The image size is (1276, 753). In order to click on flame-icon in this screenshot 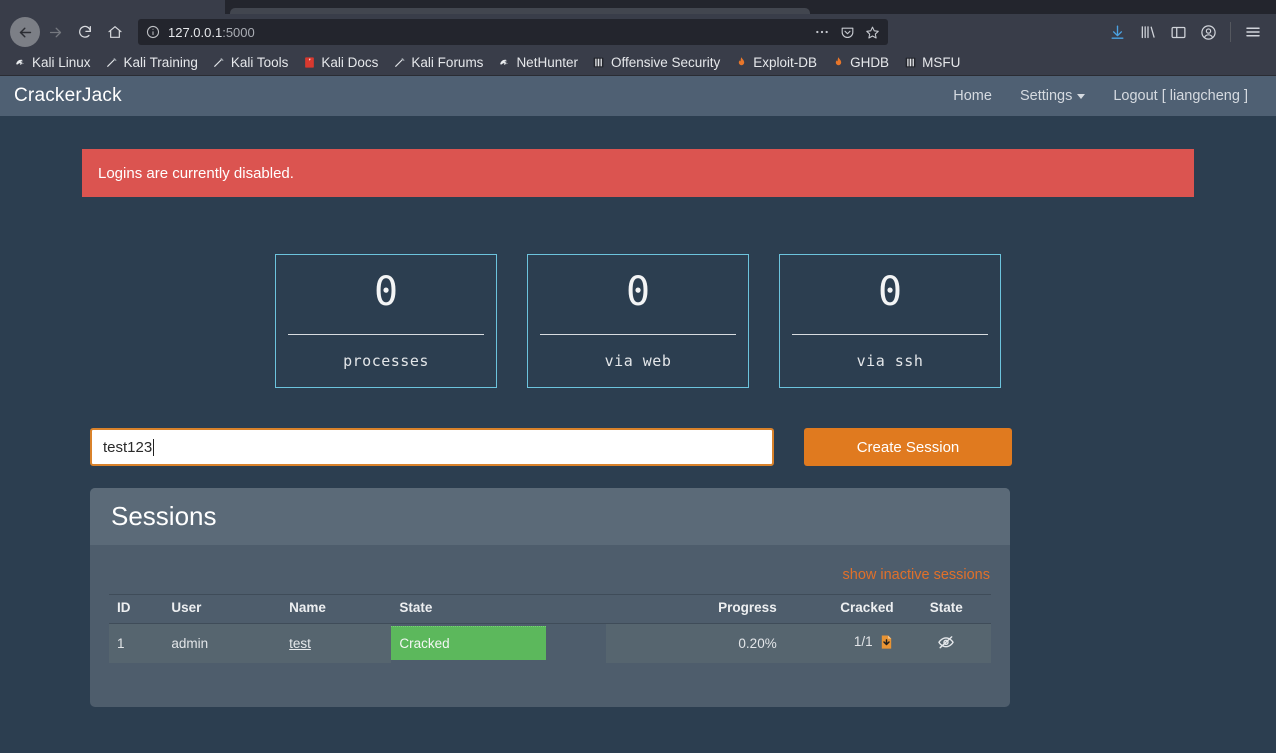, I will do `click(838, 63)`.